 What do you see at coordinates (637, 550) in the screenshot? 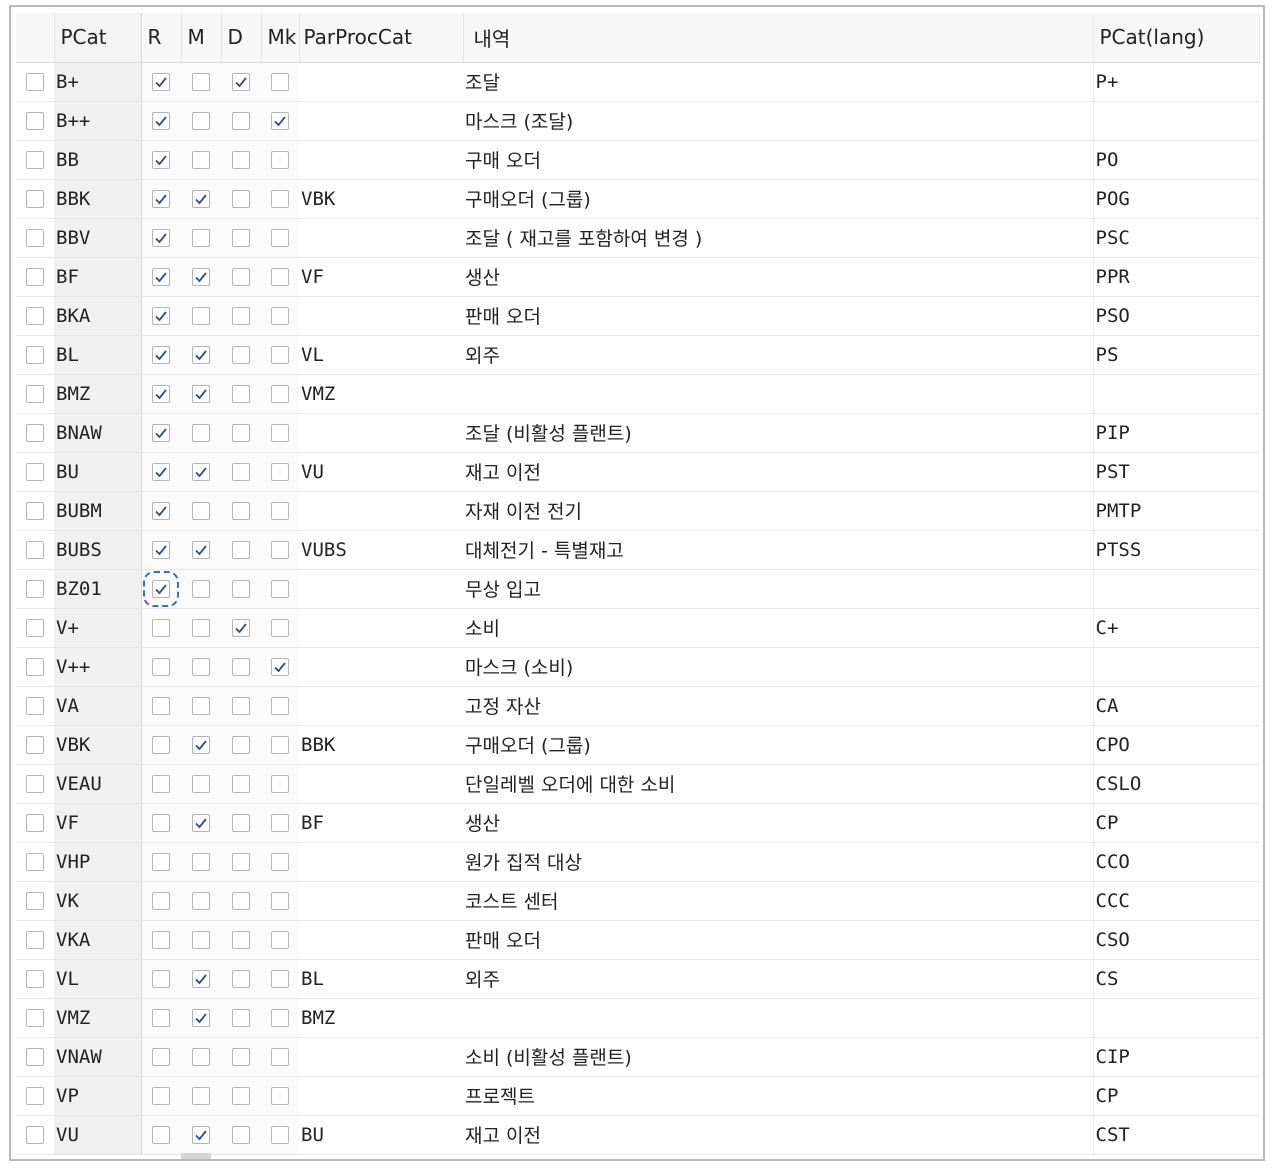
I see `table-row: BUBS VUBS 대체전기 - 특별재고 PTSS` at bounding box center [637, 550].